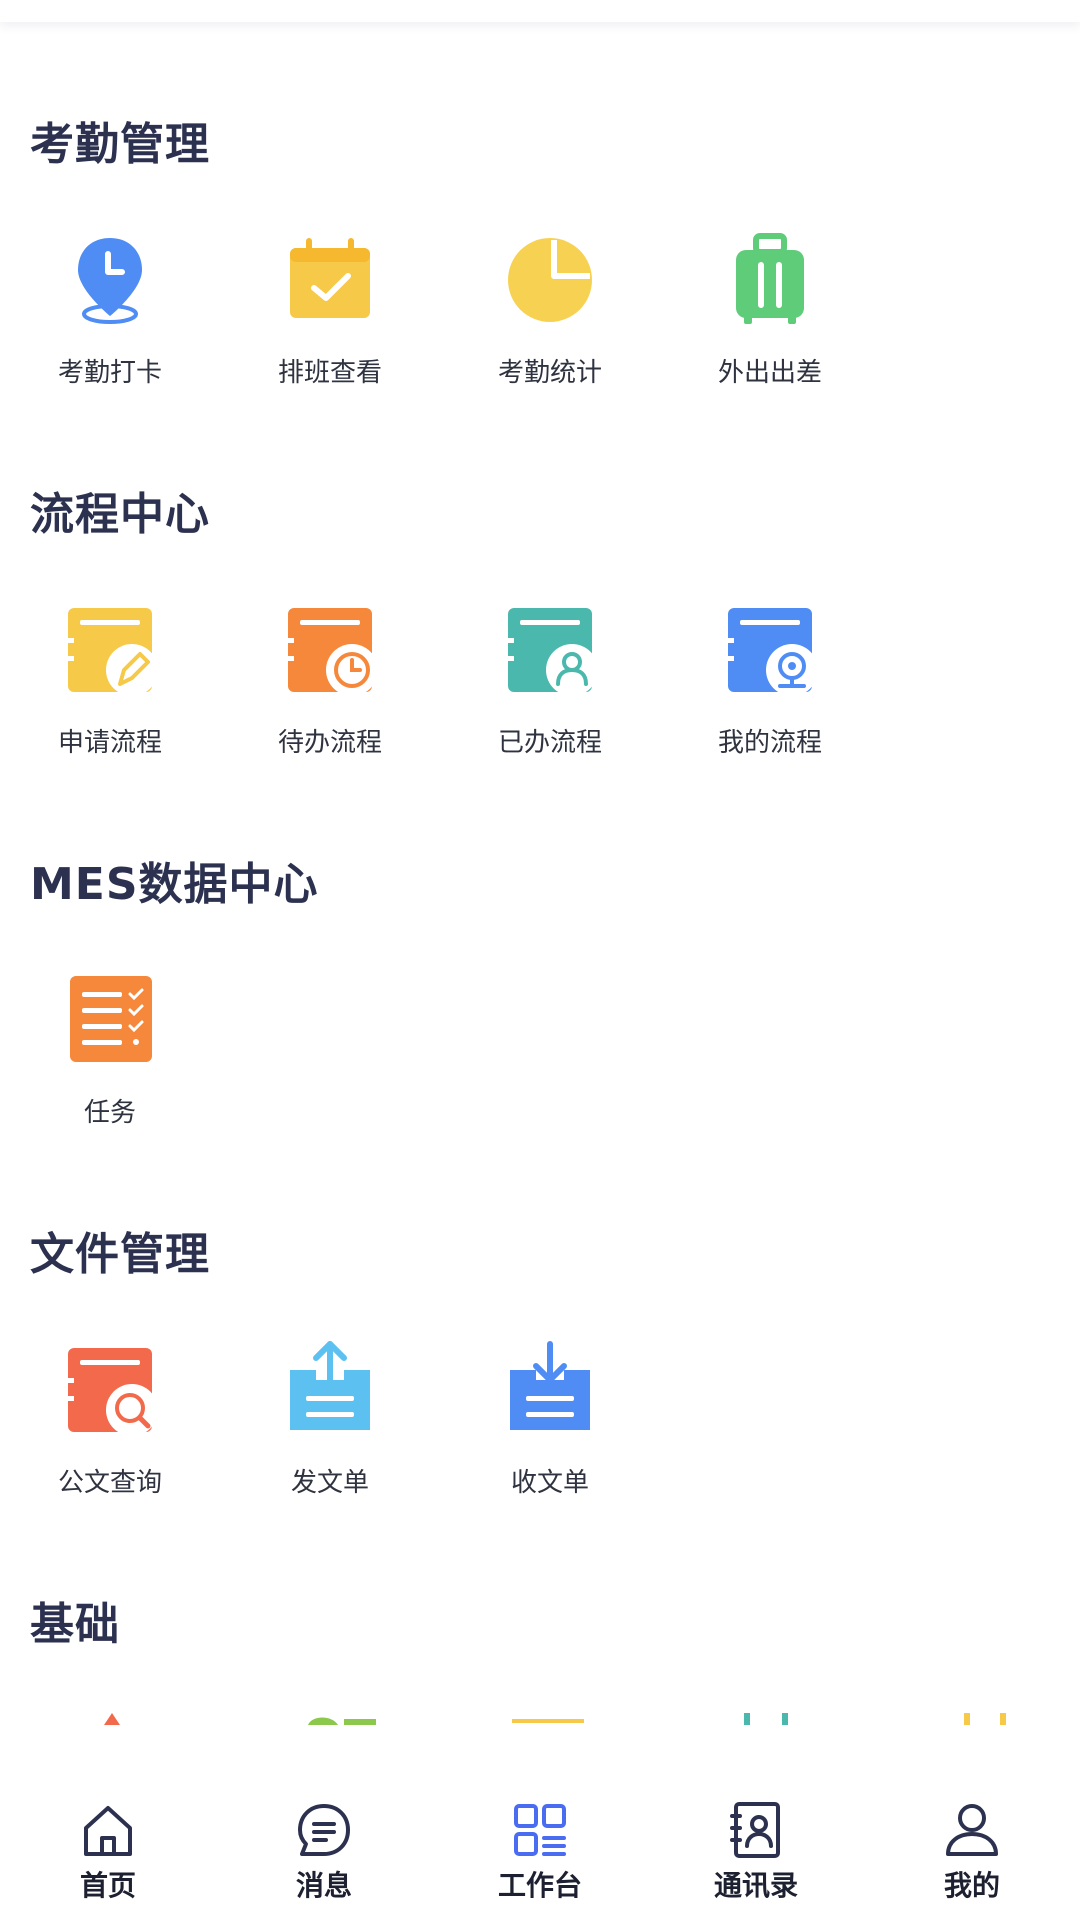 The height and width of the screenshot is (1920, 1080). What do you see at coordinates (971, 1885) in the screenshot?
I see `tab-label: 我的` at bounding box center [971, 1885].